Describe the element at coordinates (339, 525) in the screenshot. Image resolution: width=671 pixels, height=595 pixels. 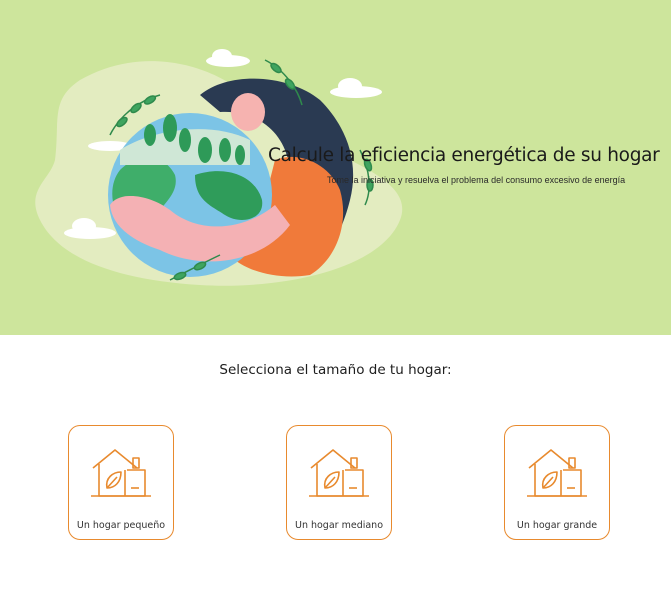
I see `option-label: Un hogar mediano` at that location.